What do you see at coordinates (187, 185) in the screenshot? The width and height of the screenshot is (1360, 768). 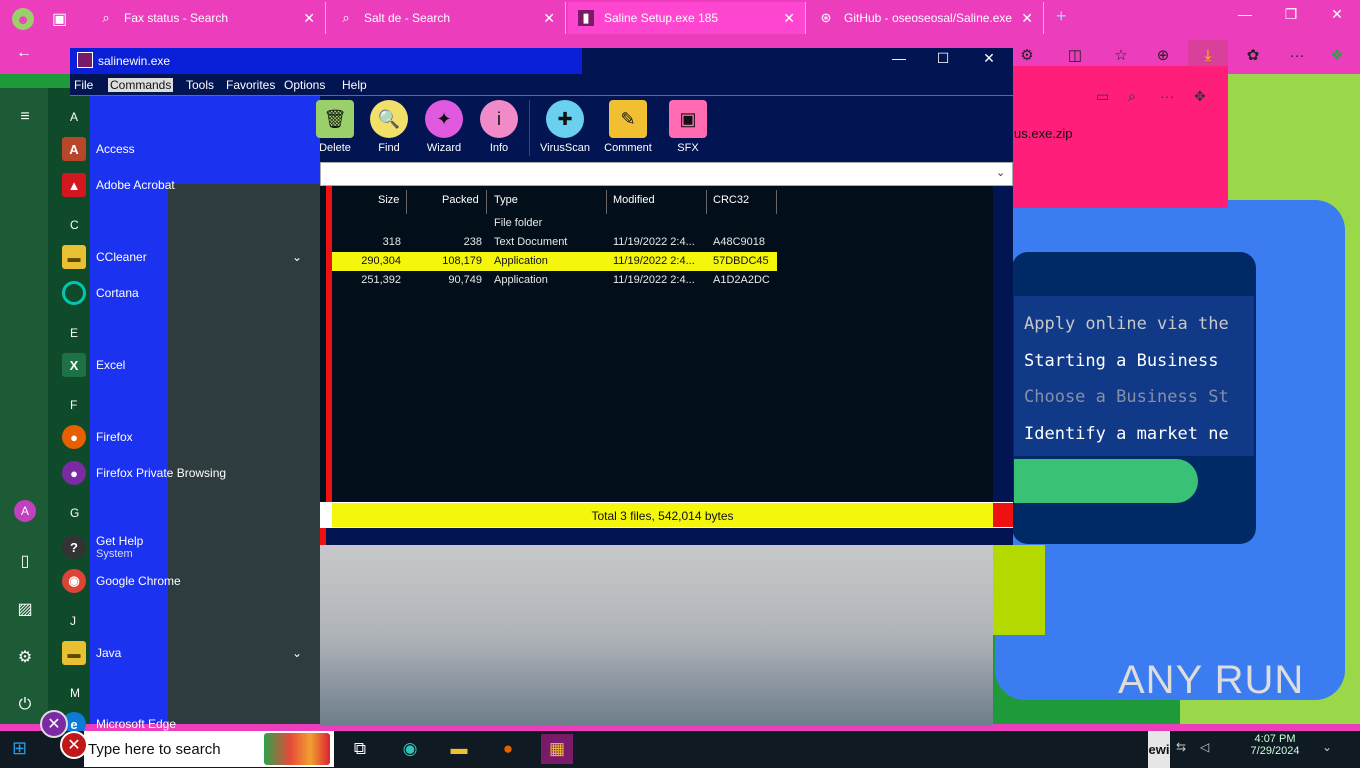 I see `app-adobe-acrobat: ▲ Adobe Acrobat` at bounding box center [187, 185].